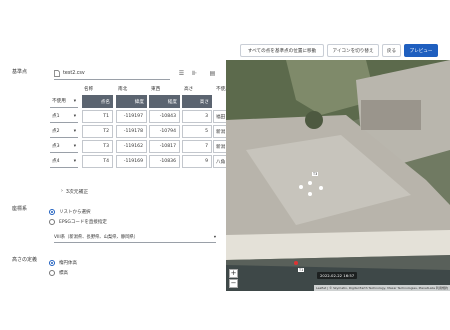 Image resolution: width=450 pixels, height=330 pixels. Describe the element at coordinates (62, 191) in the screenshot. I see `chevron-right-icon: ›` at that location.